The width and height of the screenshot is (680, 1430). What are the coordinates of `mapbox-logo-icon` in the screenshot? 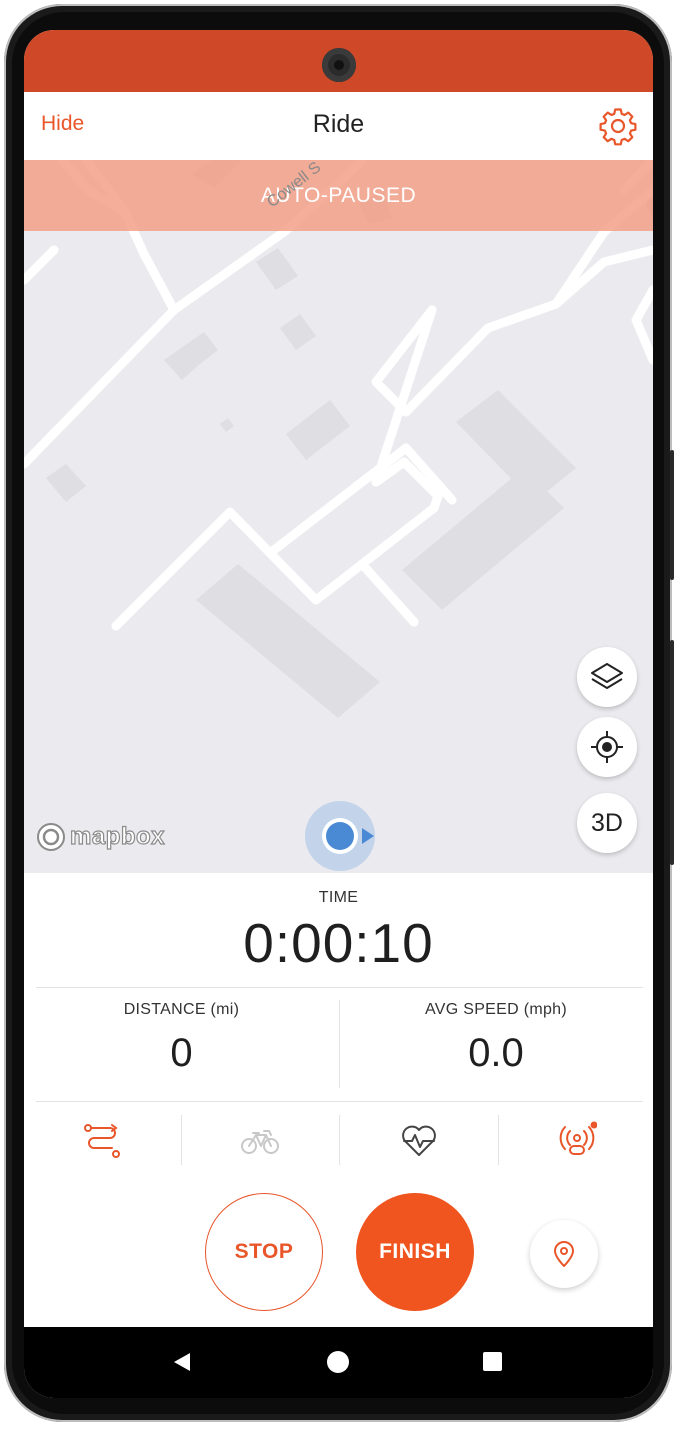 It's located at (51, 837).